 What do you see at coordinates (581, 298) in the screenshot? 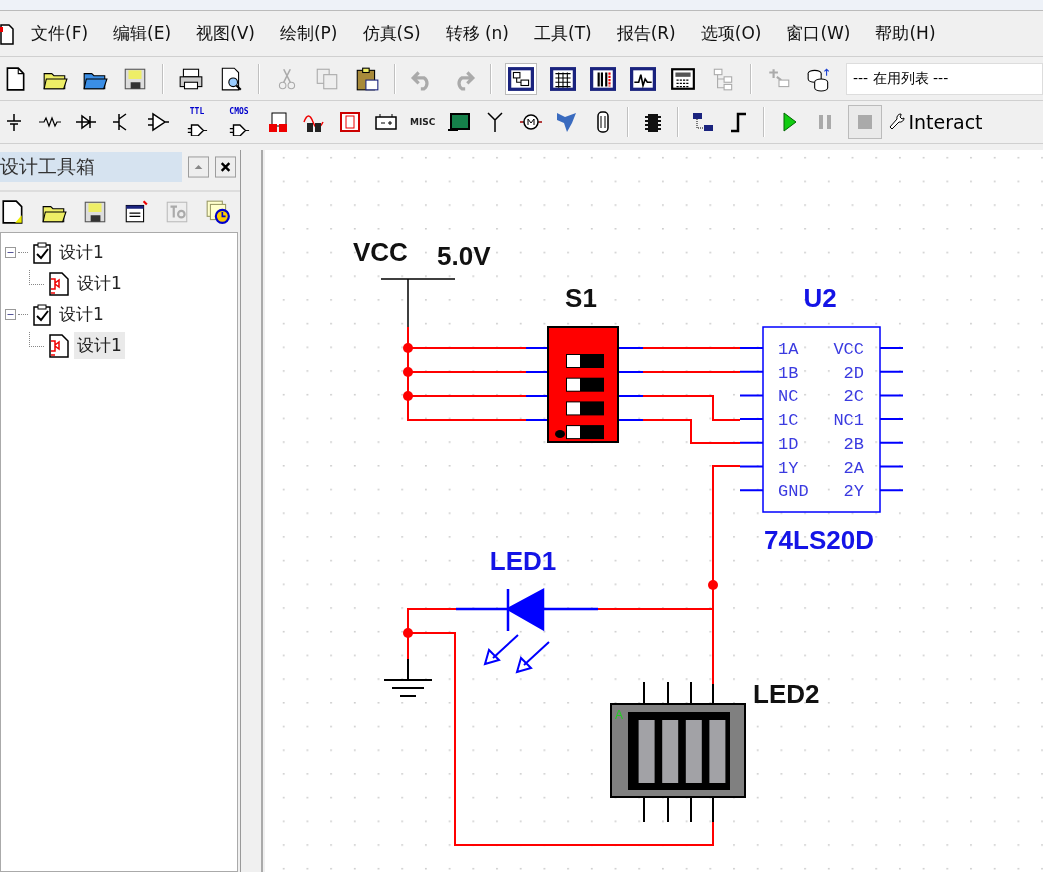
I see `switch-label: S1` at bounding box center [581, 298].